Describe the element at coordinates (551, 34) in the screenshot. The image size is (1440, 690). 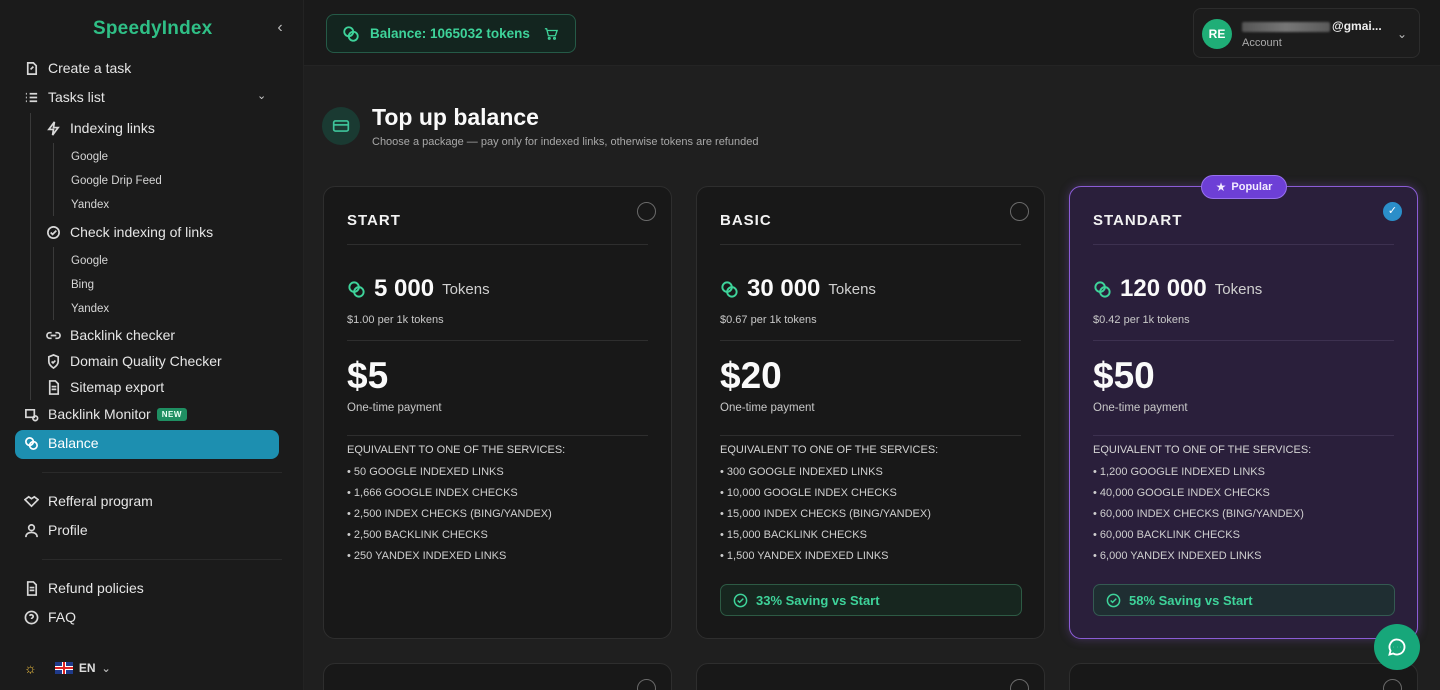
I see `cart-icon` at that location.